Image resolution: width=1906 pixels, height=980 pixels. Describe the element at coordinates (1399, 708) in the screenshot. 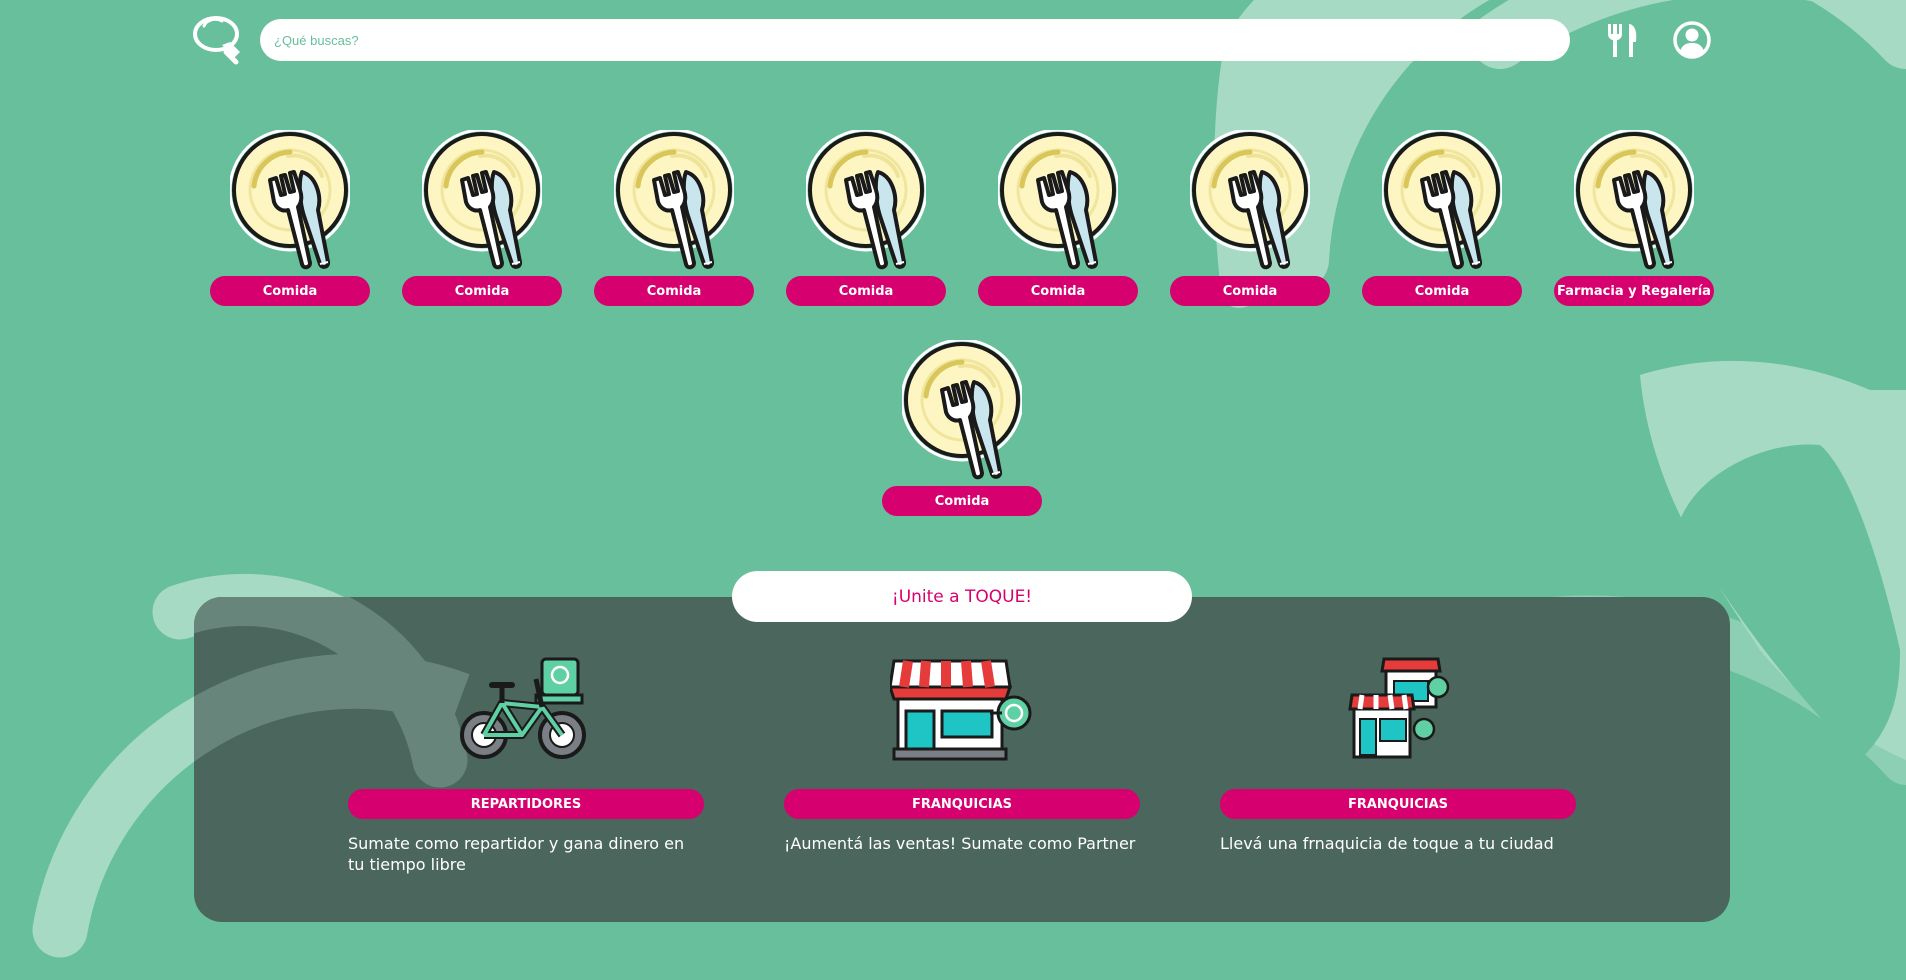

I see `franchise-stores-icon` at that location.